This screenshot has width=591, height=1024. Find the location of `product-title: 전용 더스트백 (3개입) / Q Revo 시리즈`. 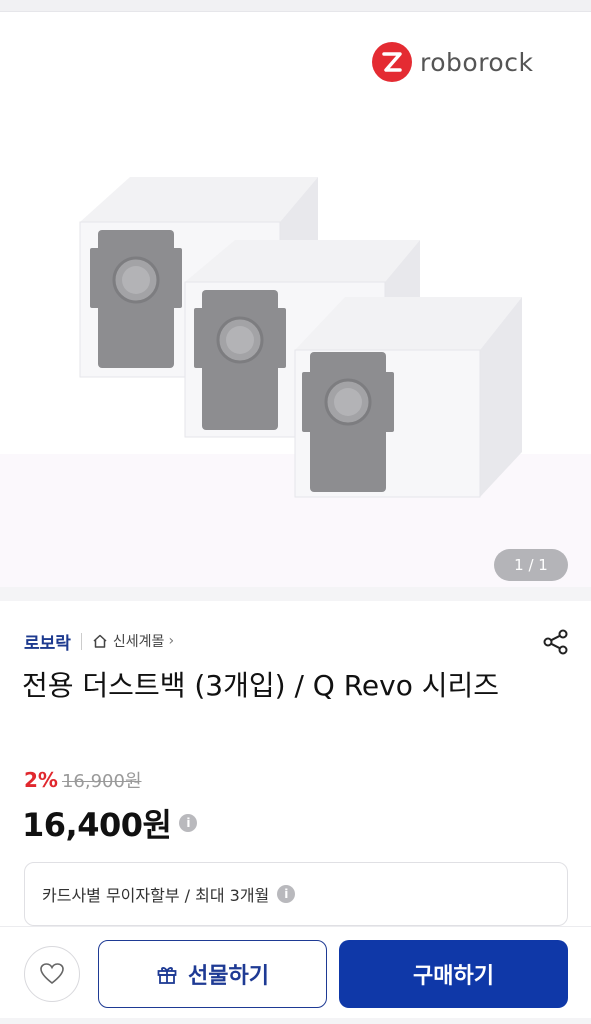

product-title: 전용 더스트백 (3개입) / Q Revo 시리즈 is located at coordinates (261, 685).